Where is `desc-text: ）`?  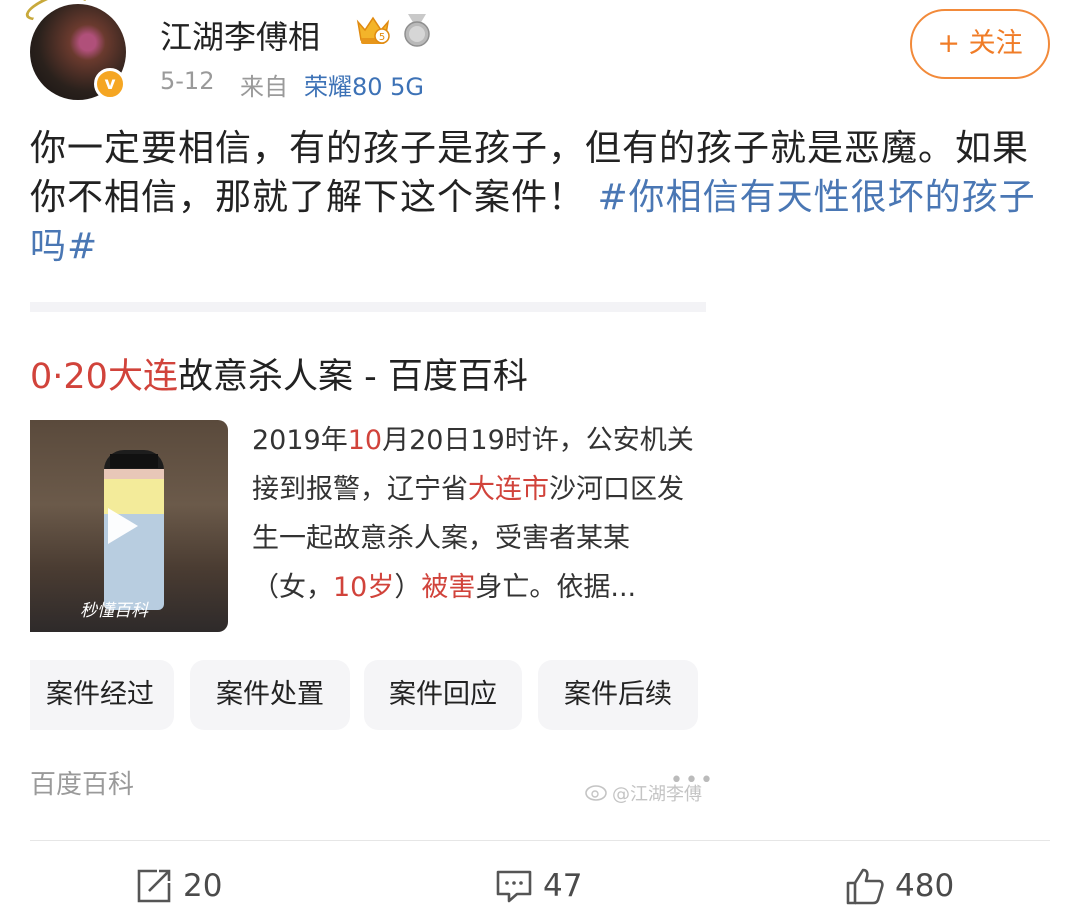
desc-text: ） is located at coordinates (408, 587).